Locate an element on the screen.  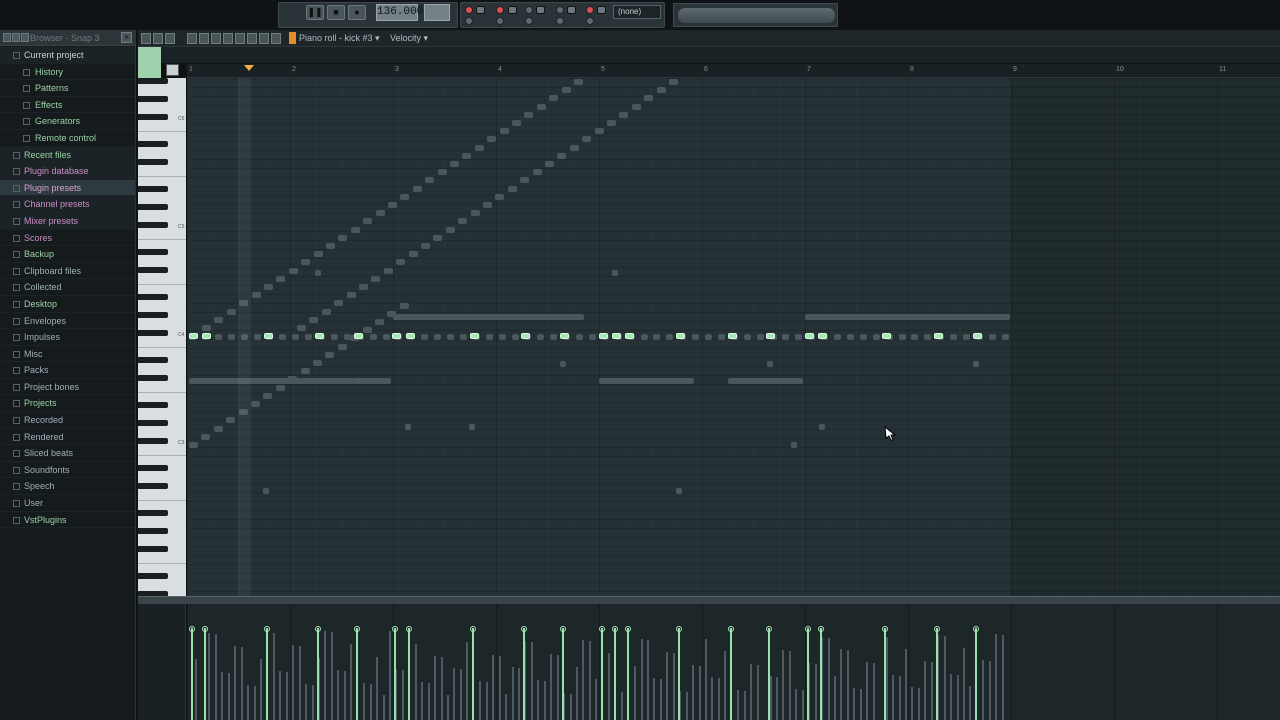
browser-item: Speech is located at coordinates (67, 487).